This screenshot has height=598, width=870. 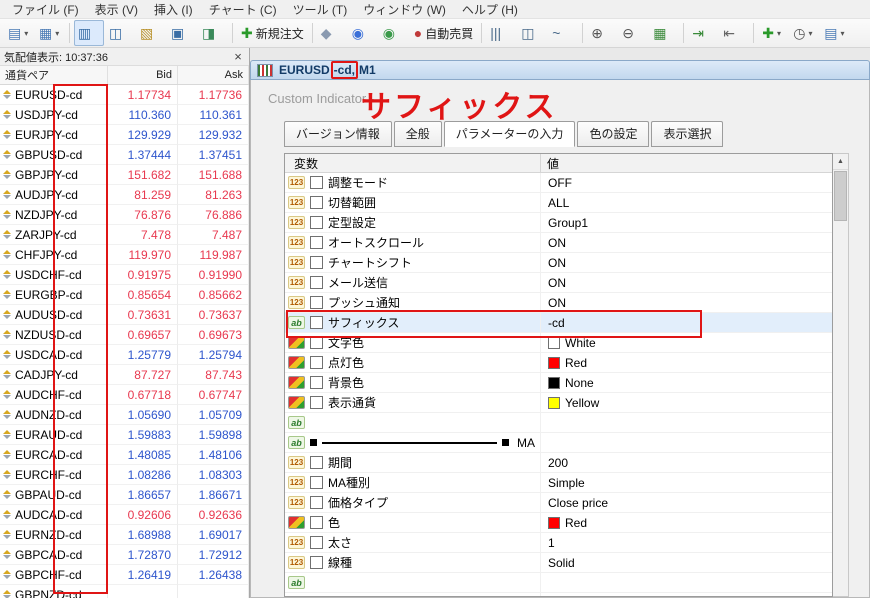 I want to click on templates-button: ▤▾, so click(x=835, y=33).